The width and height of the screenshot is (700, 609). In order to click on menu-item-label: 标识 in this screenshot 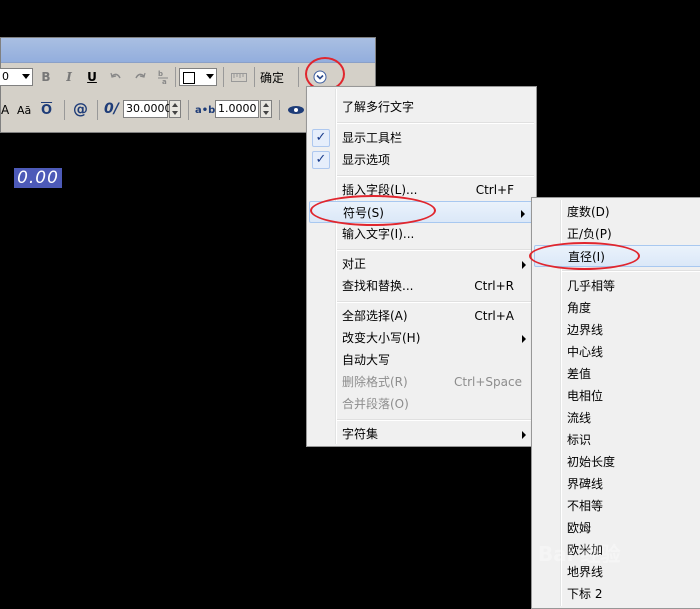, I will do `click(579, 440)`.